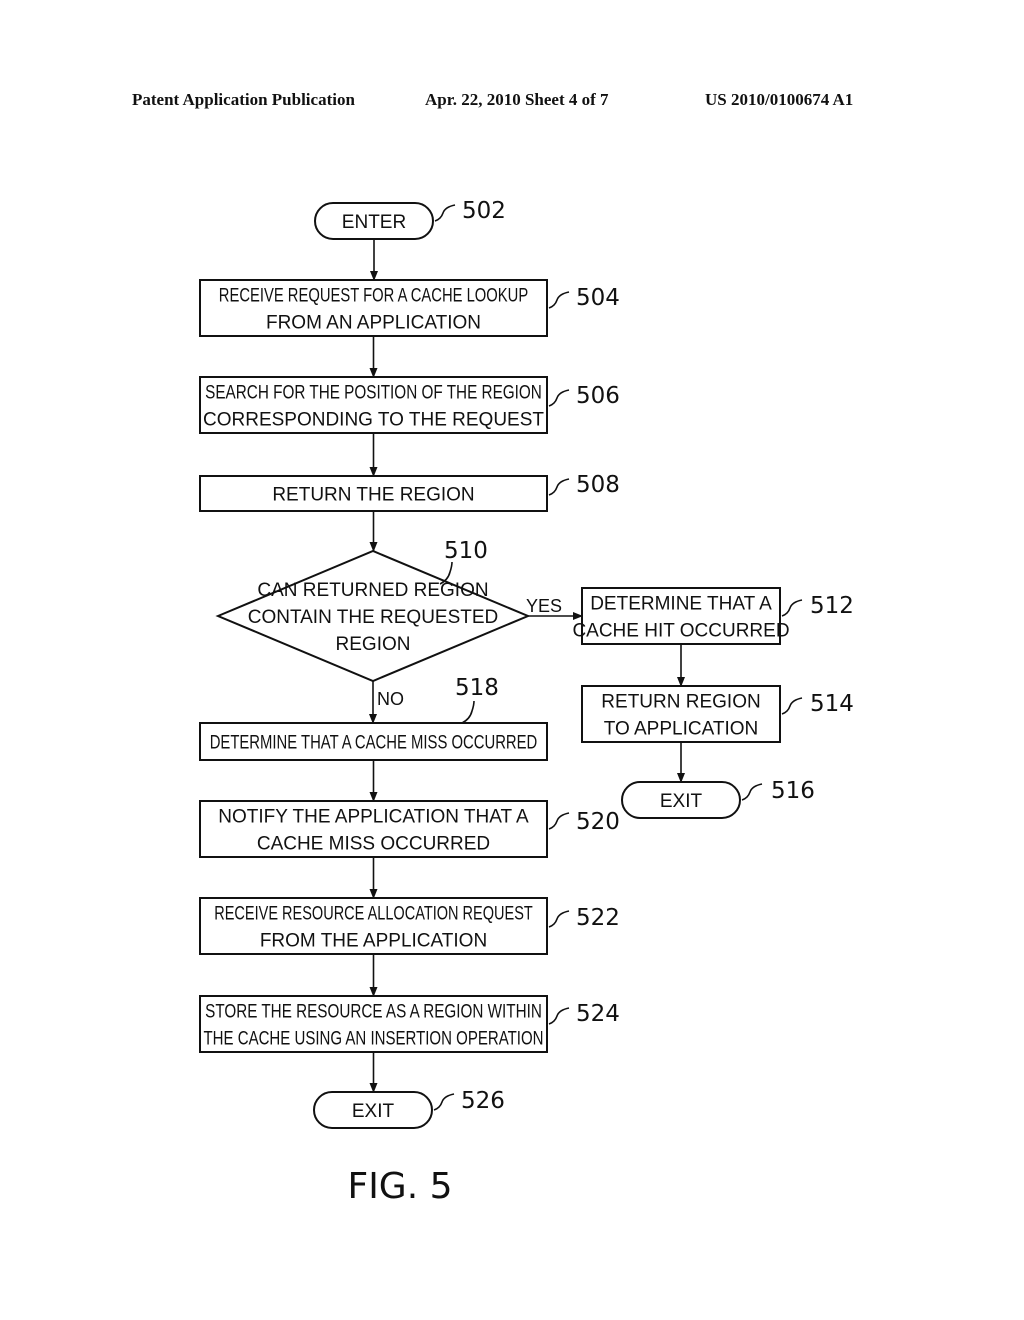 Image resolution: width=1024 pixels, height=1320 pixels. I want to click on ref-number-522: 522, so click(598, 918).